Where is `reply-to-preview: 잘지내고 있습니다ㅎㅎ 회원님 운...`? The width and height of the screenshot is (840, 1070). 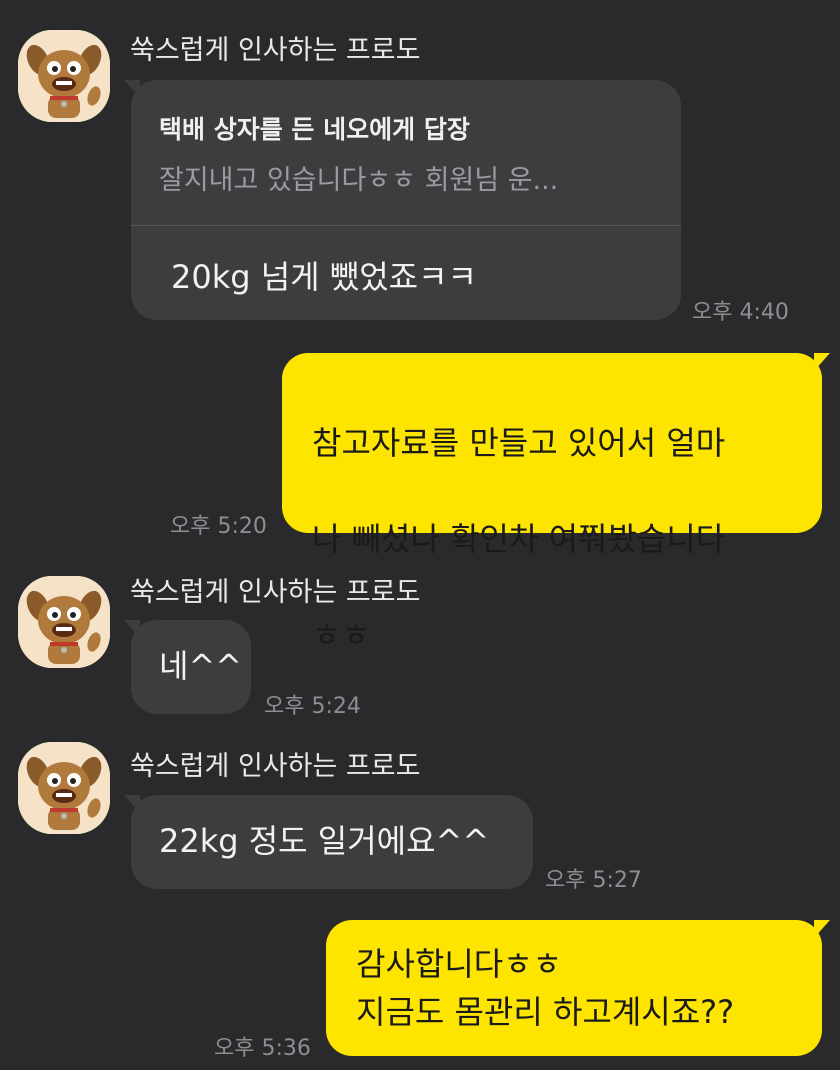 reply-to-preview: 잘지내고 있습니다ㅎㅎ 회원님 운... is located at coordinates (358, 177).